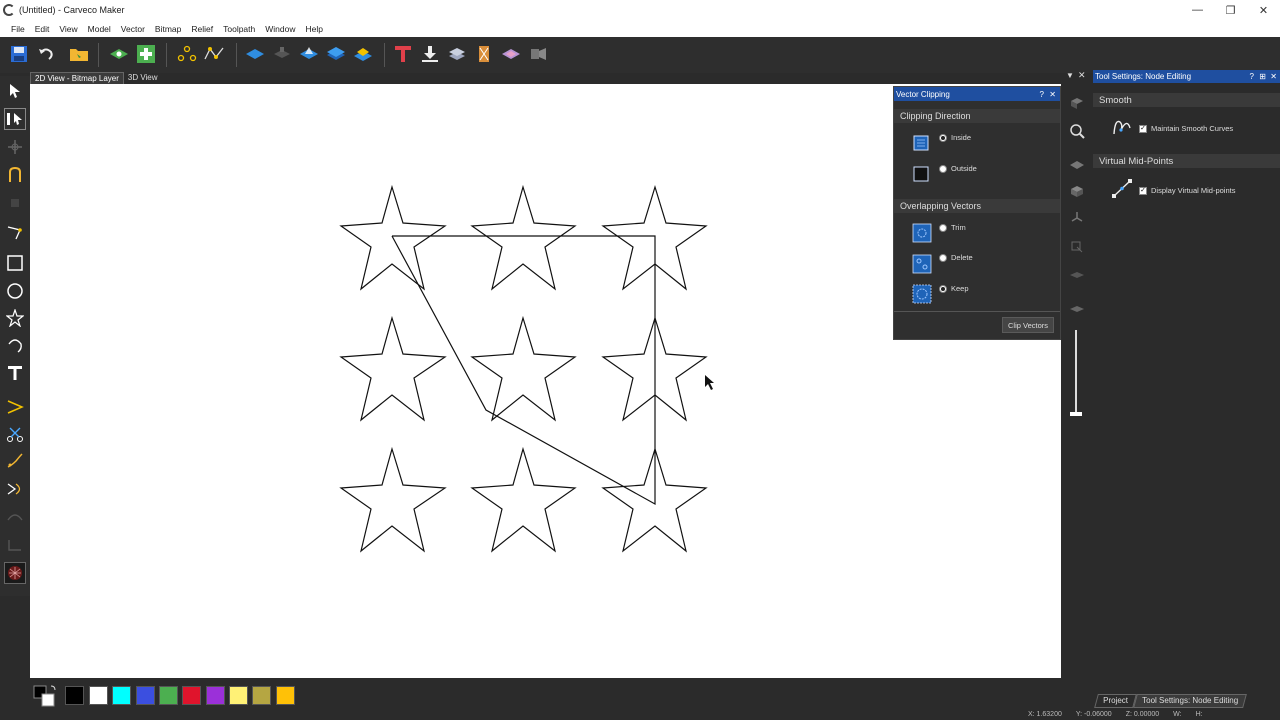  Describe the element at coordinates (313, 29) in the screenshot. I see `menu-help: Help` at that location.